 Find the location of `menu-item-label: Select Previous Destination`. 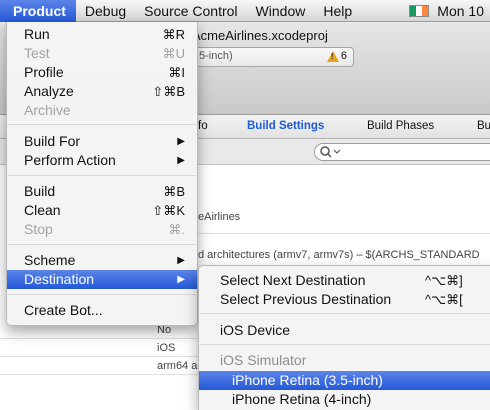

menu-item-label: Select Previous Destination is located at coordinates (306, 299).